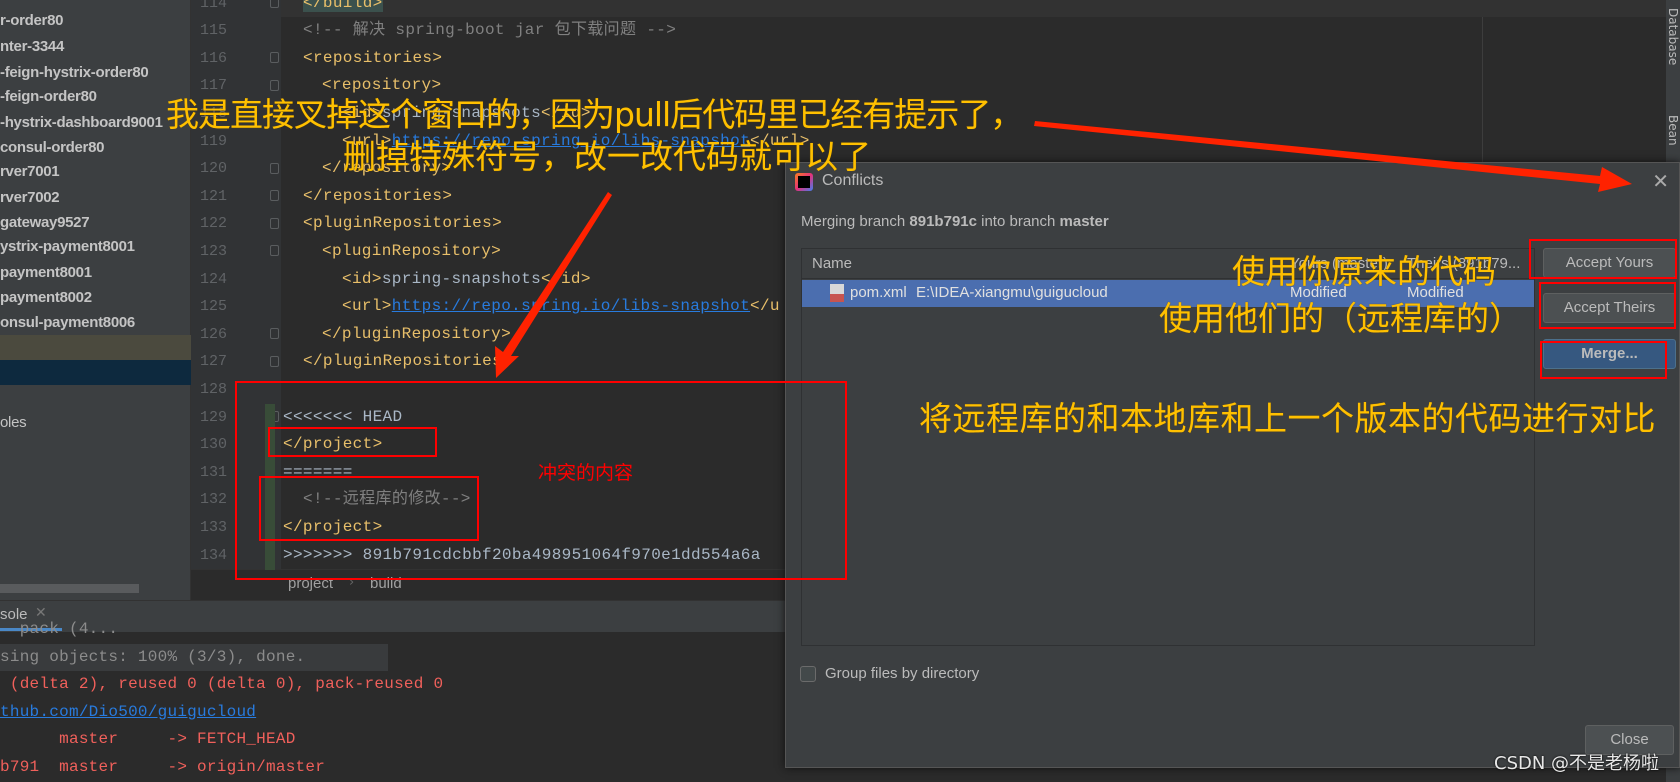  I want to click on code-line: <pluginRepository>, so click(411, 251).